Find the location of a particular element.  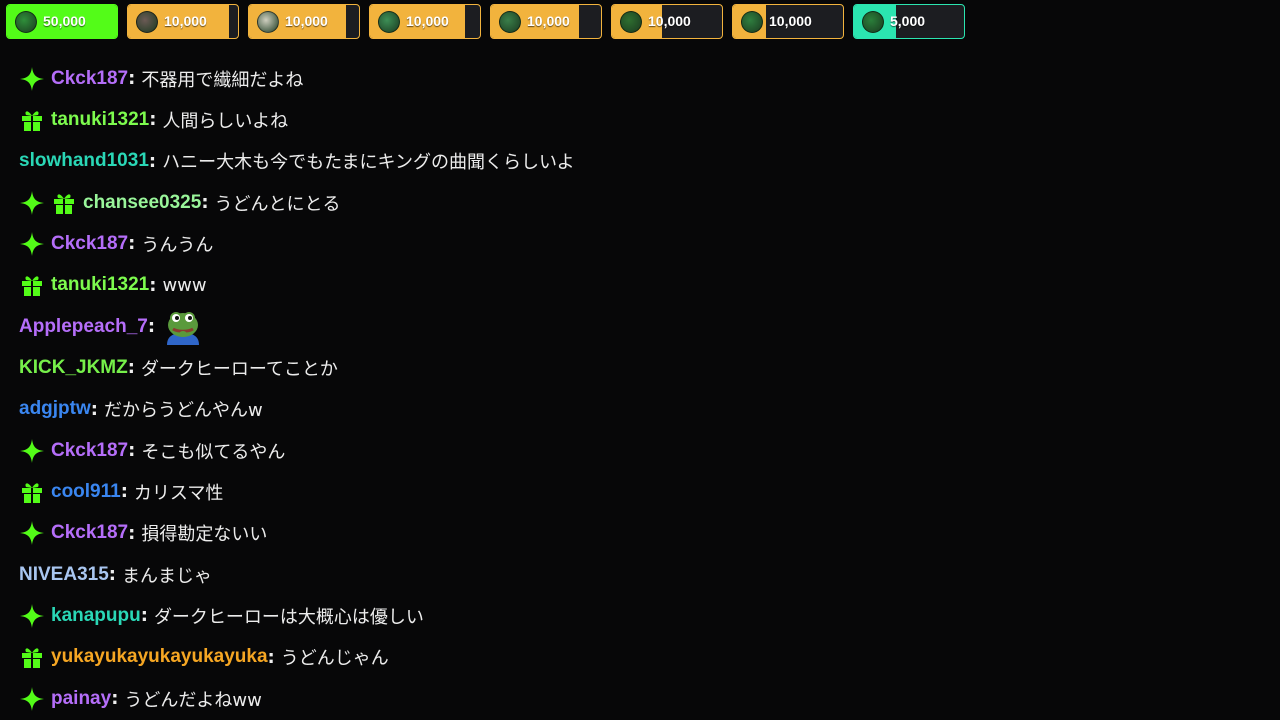

chat-username: chansee0325 is located at coordinates (142, 203).